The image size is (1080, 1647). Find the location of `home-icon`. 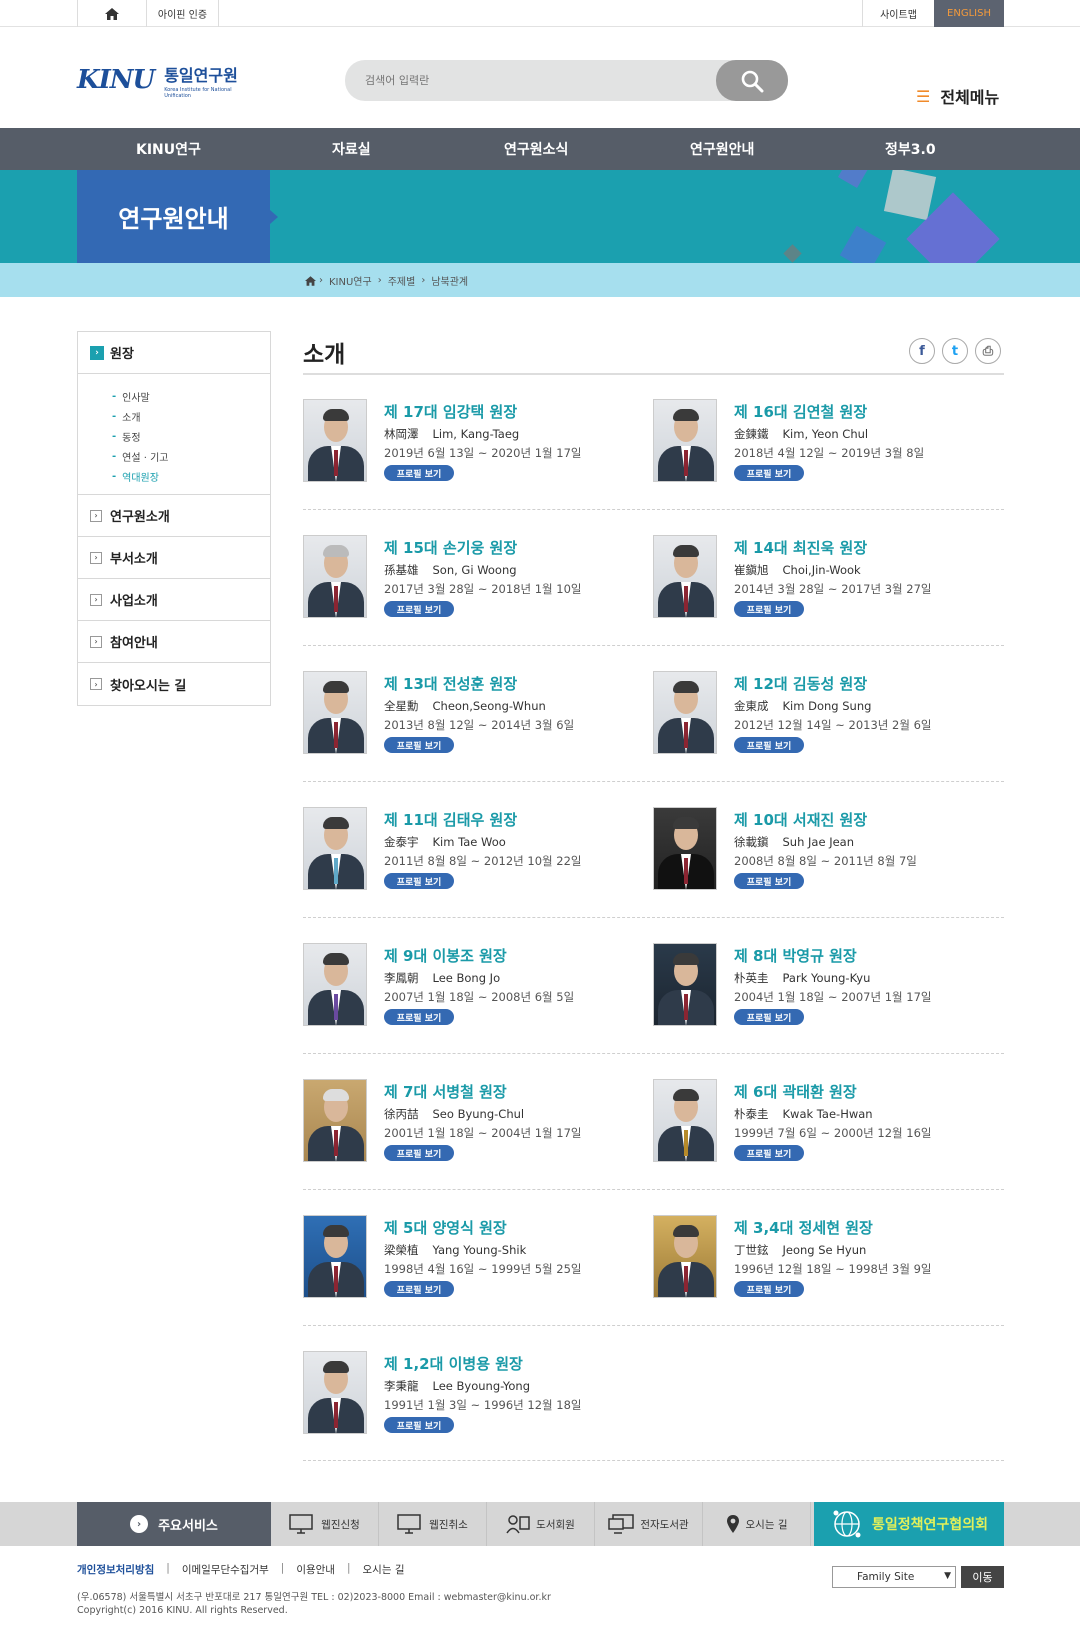

home-icon is located at coordinates (310, 280).